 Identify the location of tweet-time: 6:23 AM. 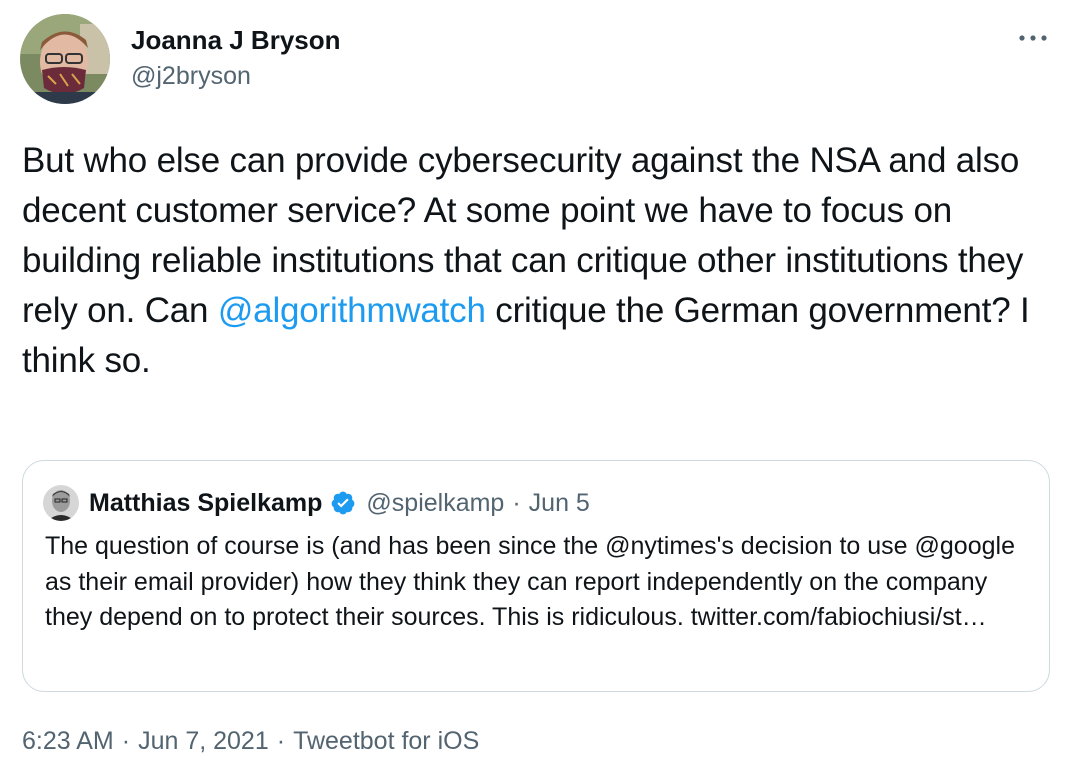
(68, 741).